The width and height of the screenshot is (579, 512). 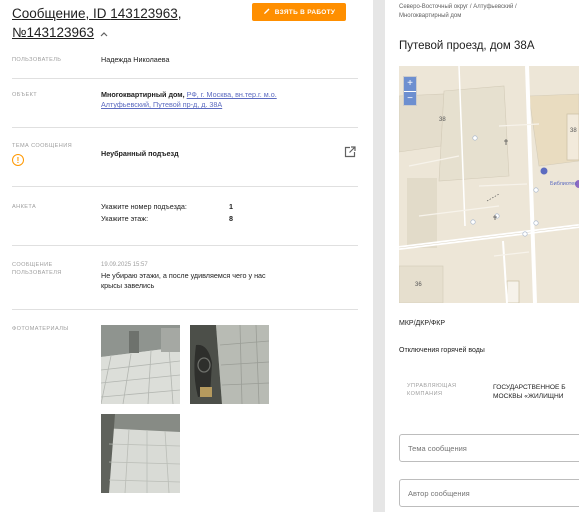 I want to click on form-a1: 1, so click(x=231, y=206).